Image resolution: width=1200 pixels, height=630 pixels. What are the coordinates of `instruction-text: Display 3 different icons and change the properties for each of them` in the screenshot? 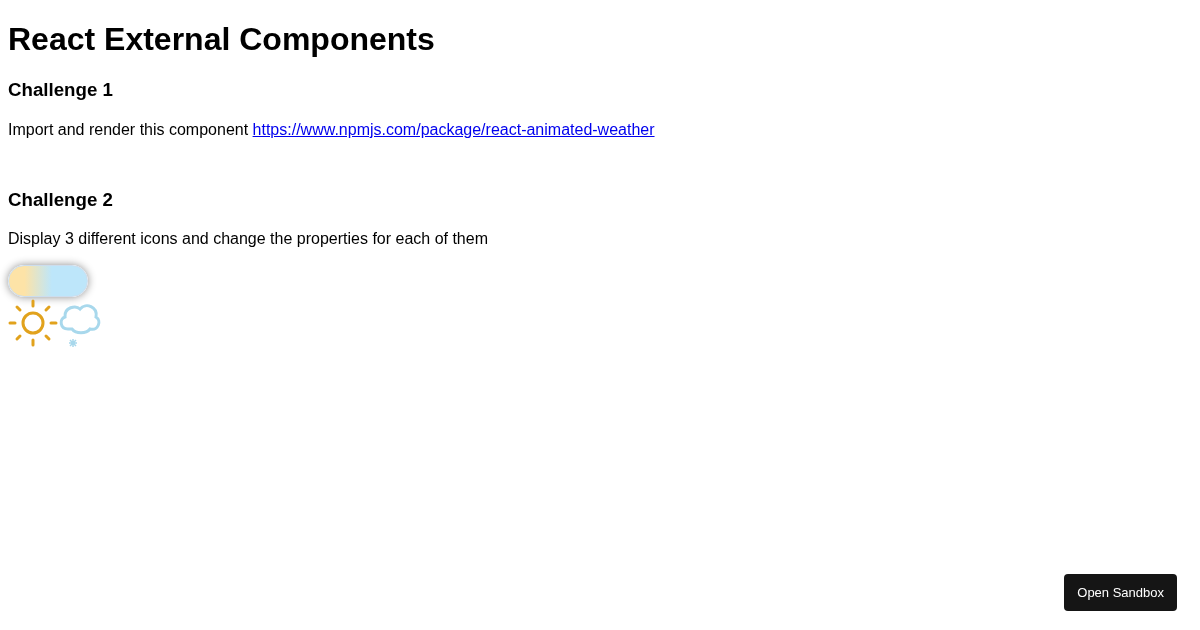 It's located at (248, 239).